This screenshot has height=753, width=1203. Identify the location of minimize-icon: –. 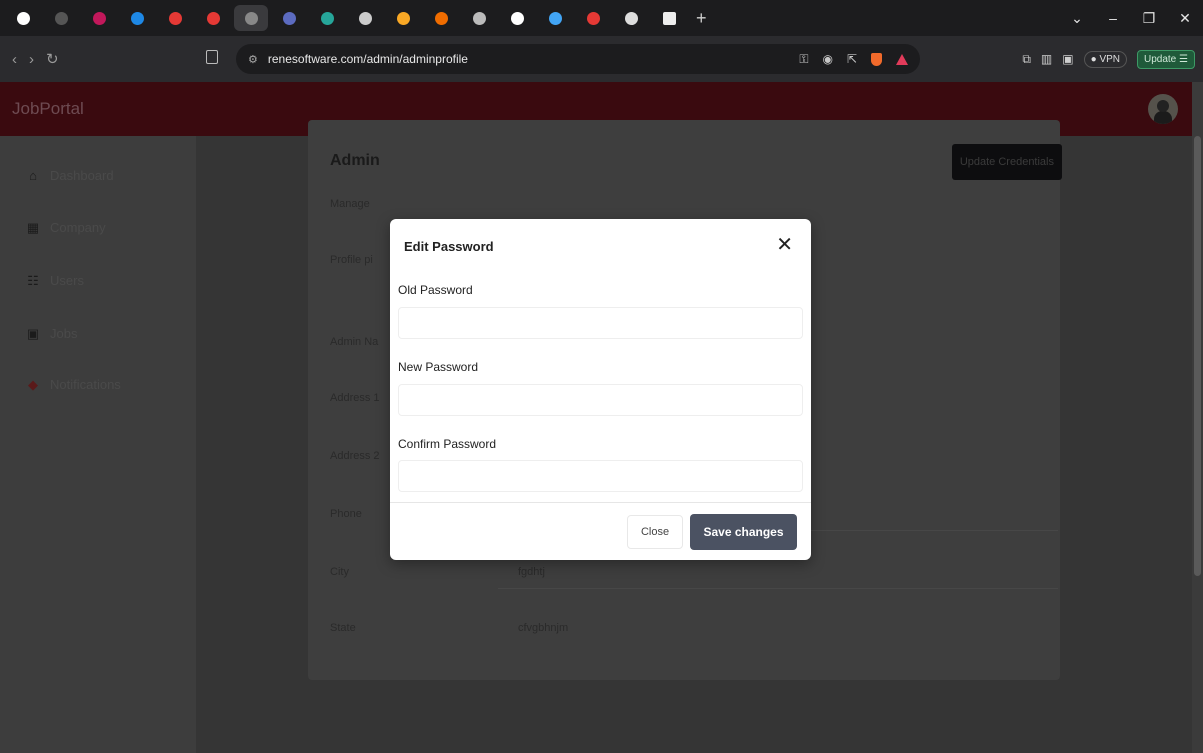
(1113, 18).